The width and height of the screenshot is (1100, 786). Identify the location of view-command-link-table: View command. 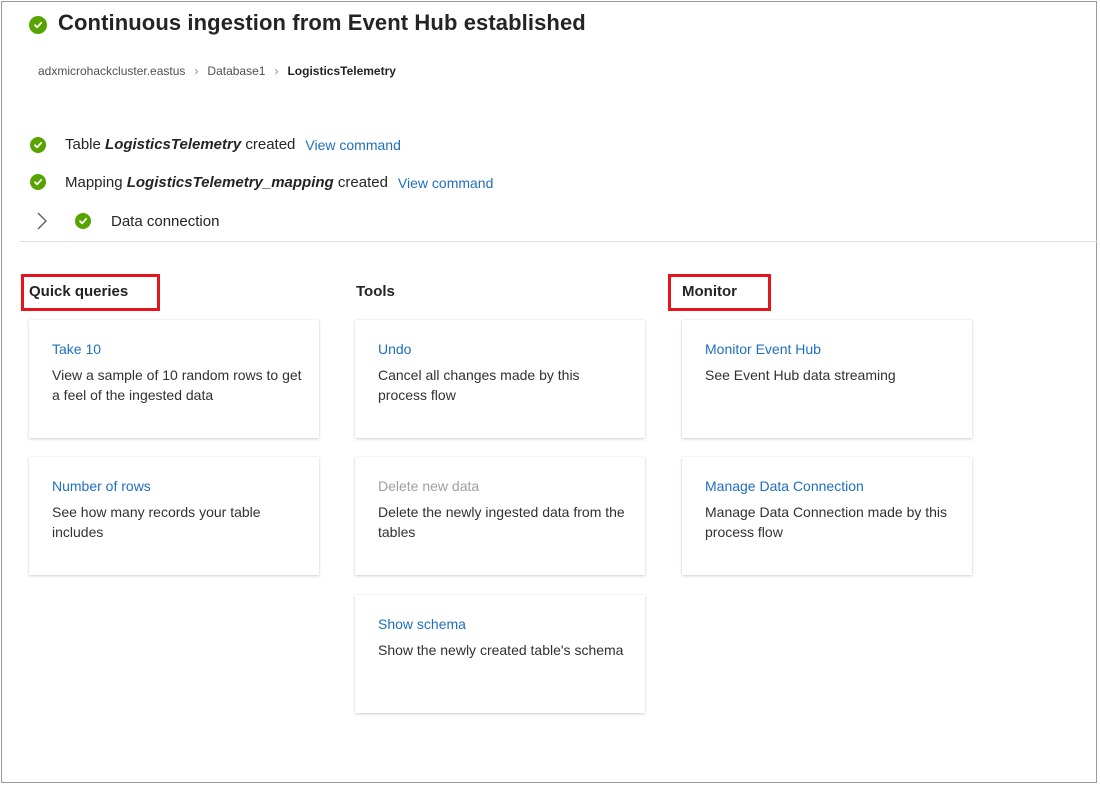
(352, 145).